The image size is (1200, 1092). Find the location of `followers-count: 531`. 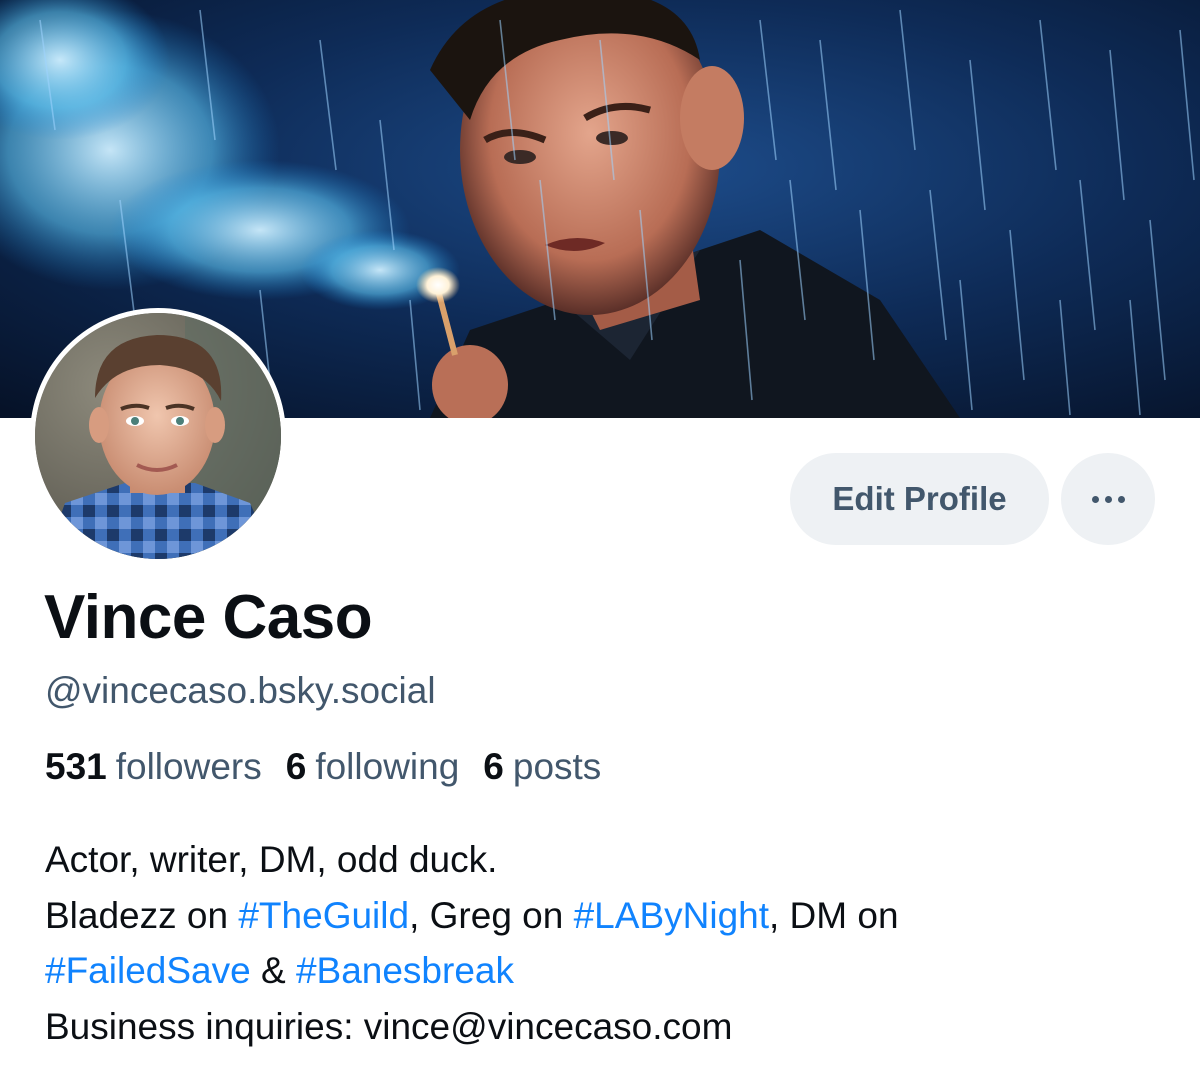

followers-count: 531 is located at coordinates (76, 766).